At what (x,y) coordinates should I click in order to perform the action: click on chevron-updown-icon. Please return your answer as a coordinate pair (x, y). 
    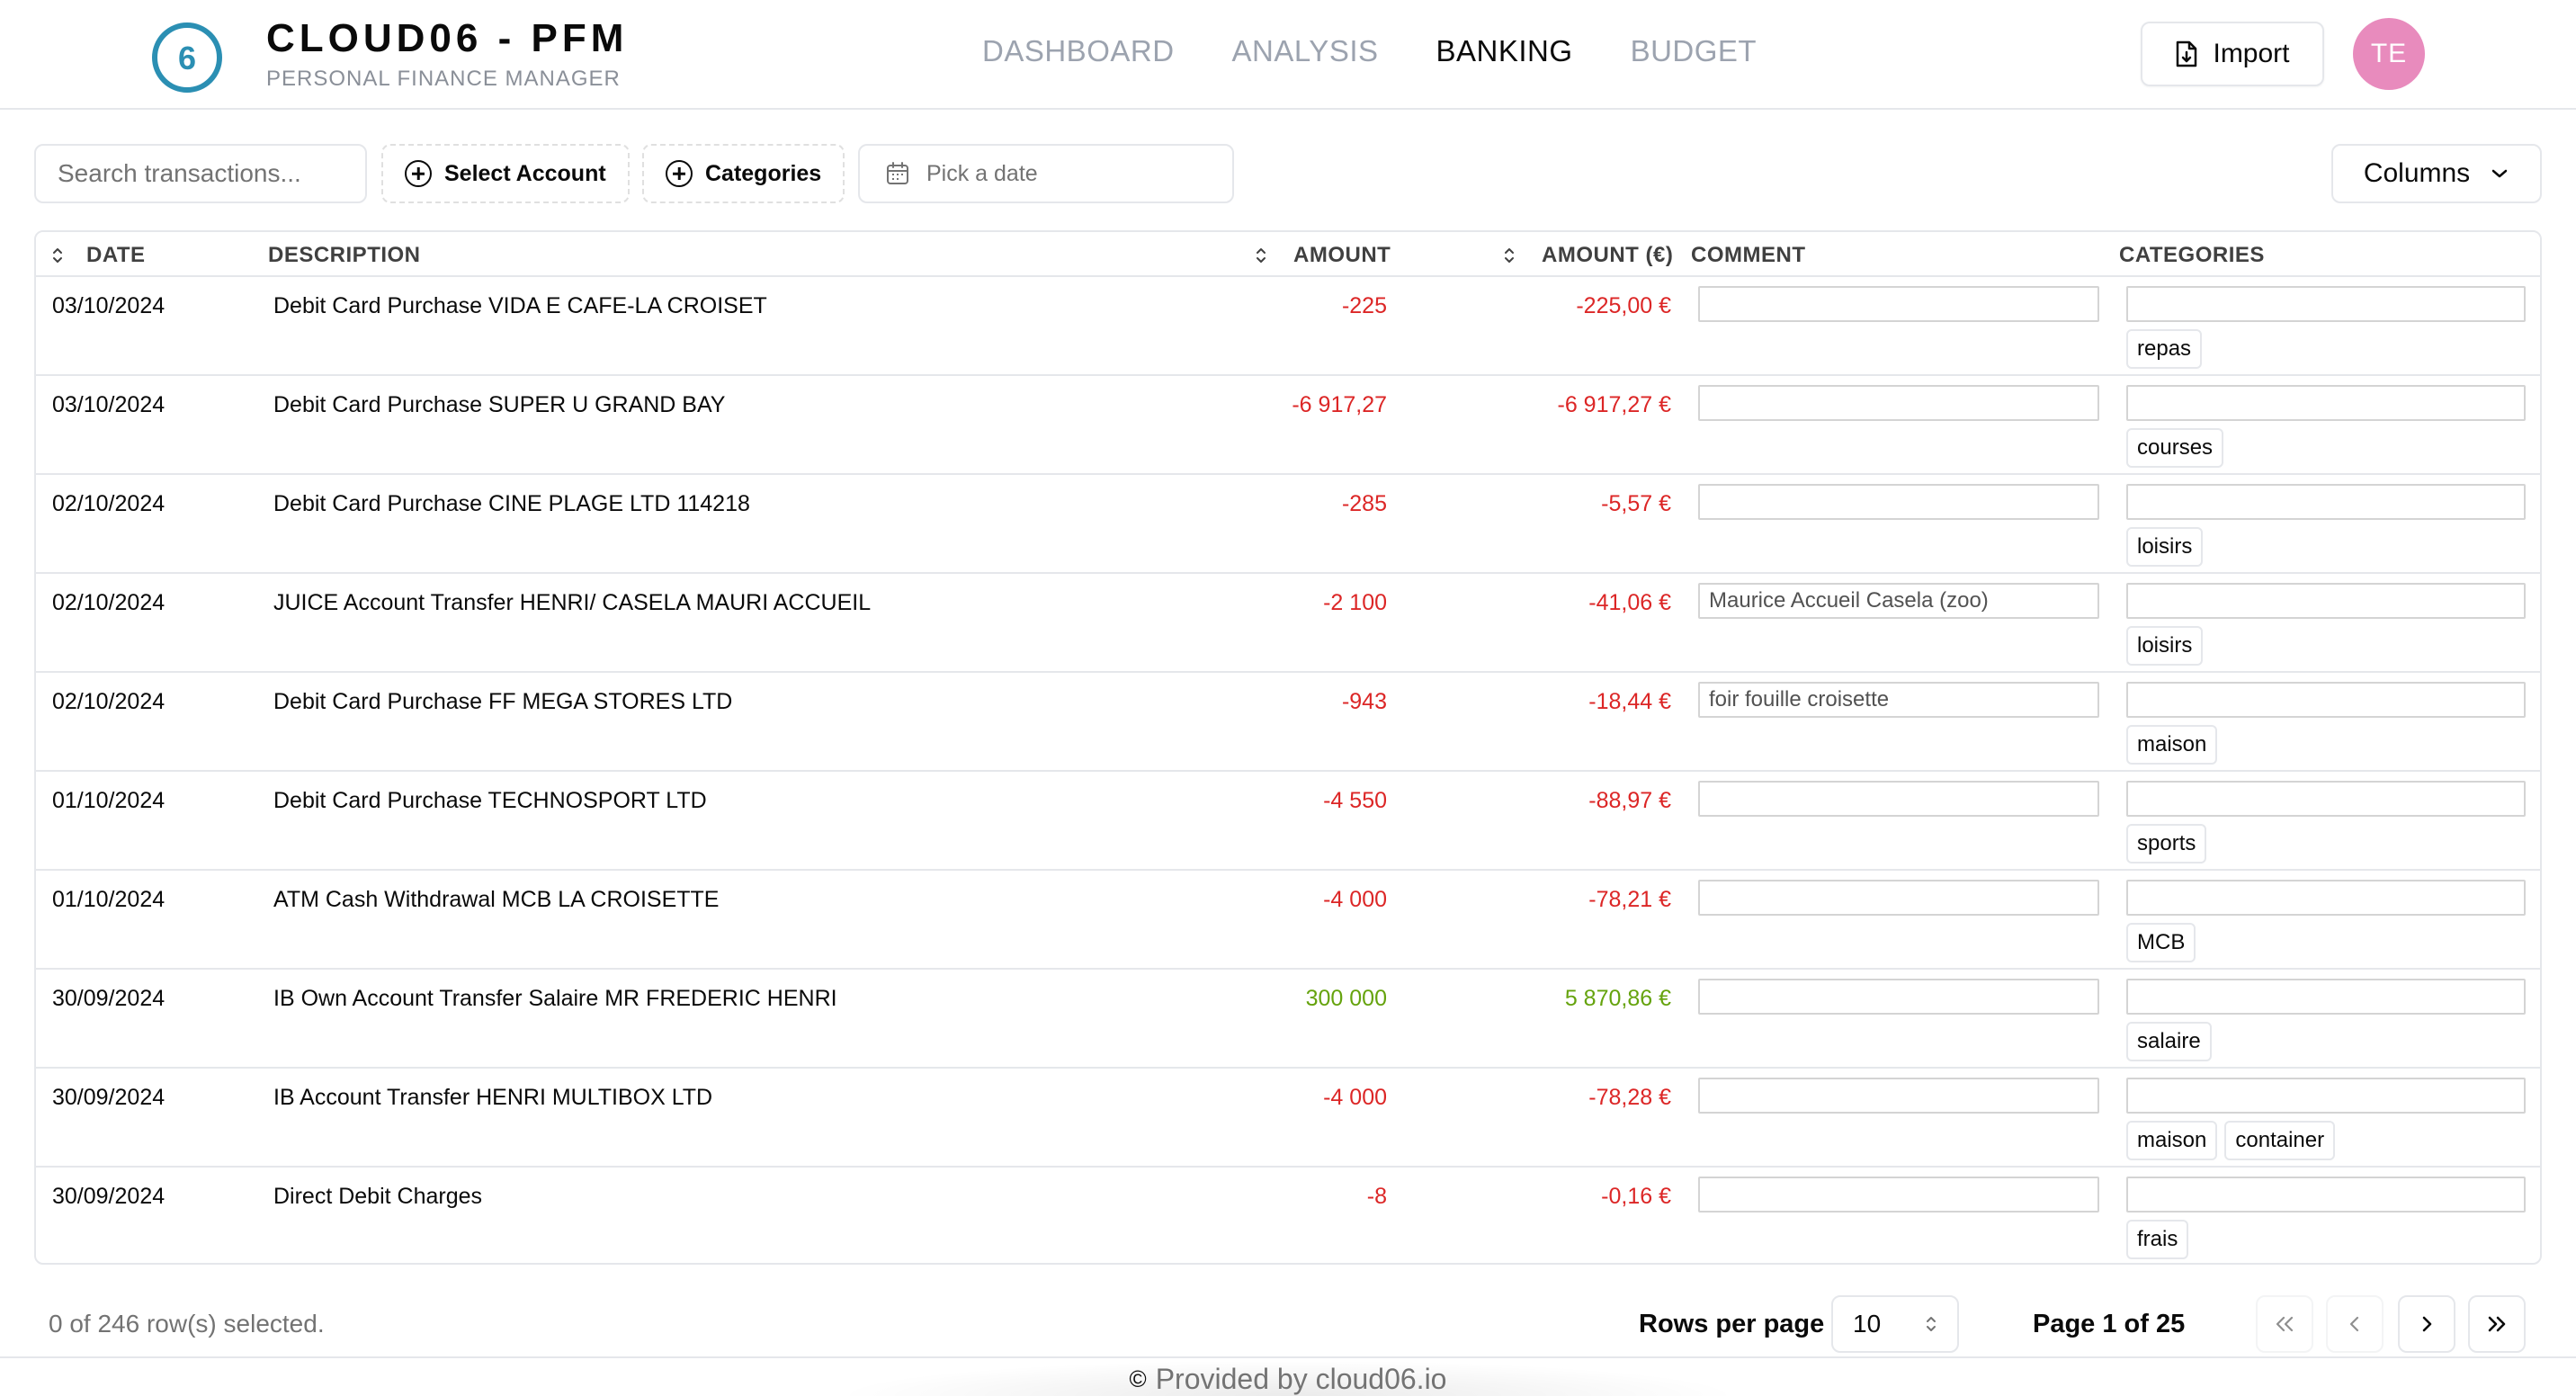
    Looking at the image, I should click on (1932, 1324).